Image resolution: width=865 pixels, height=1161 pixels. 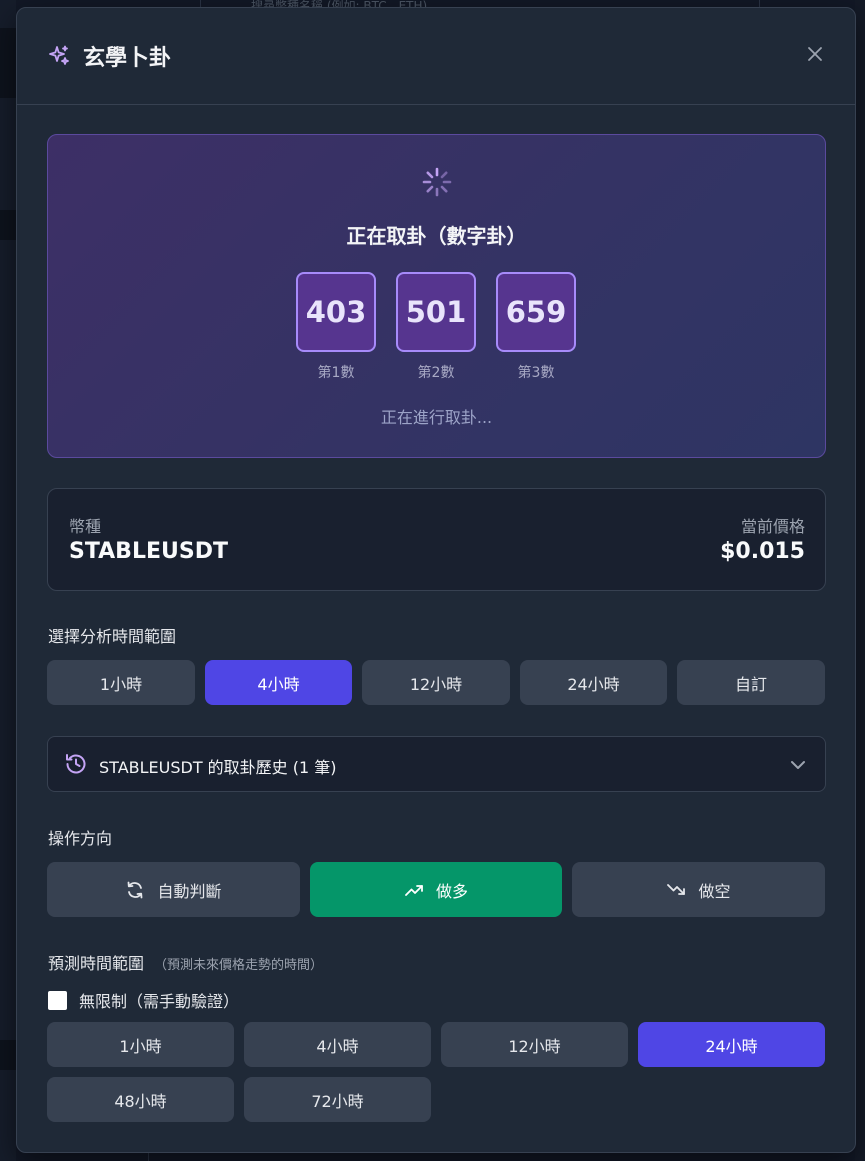 I want to click on divination-number-box: 659, so click(x=536, y=312).